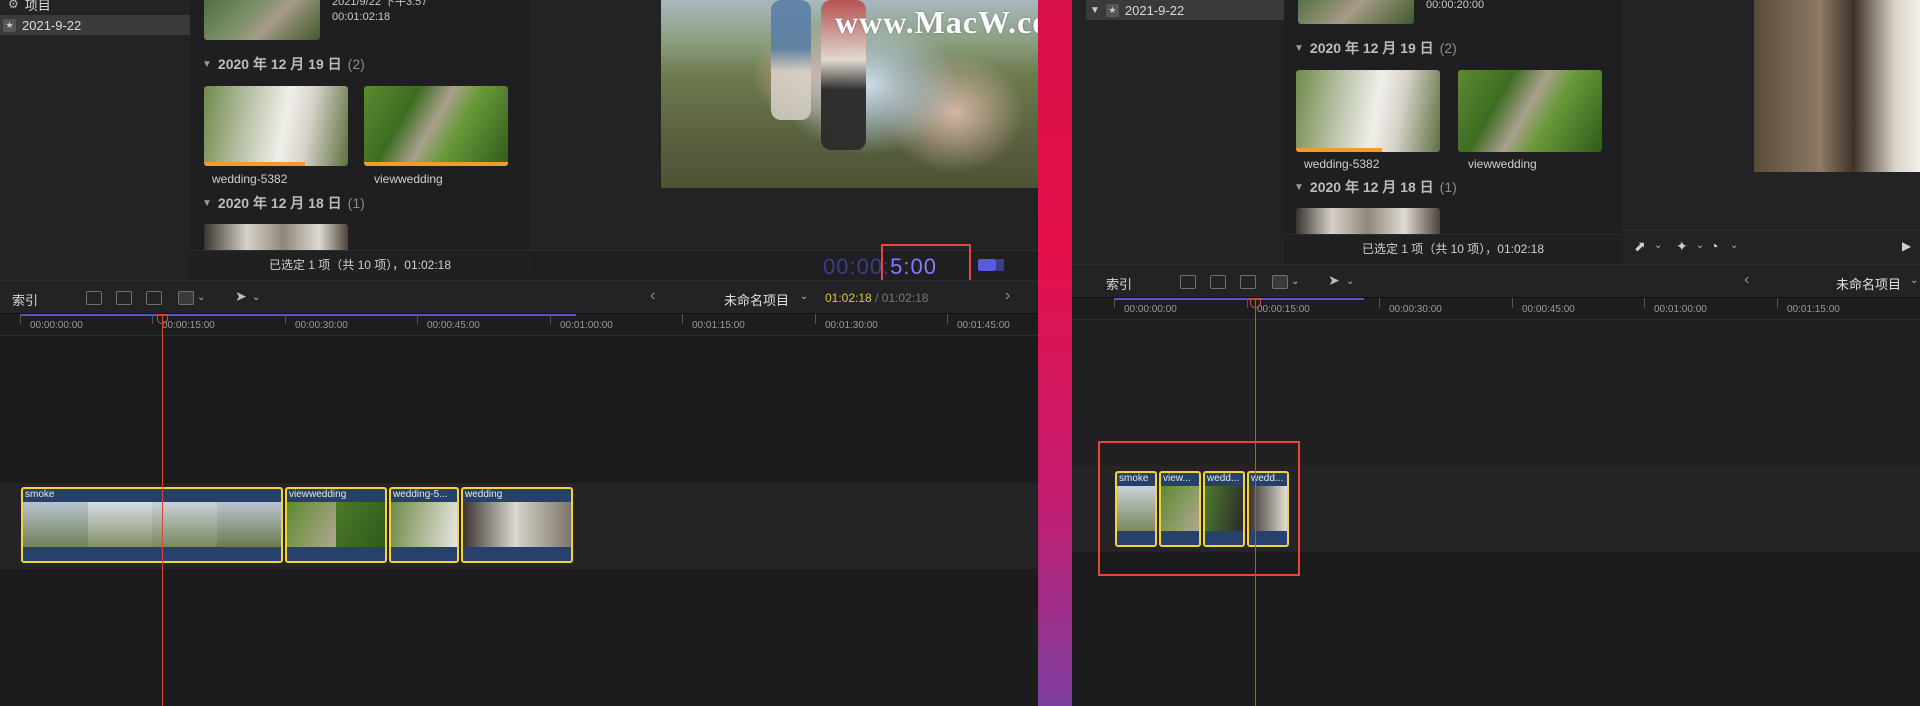 The width and height of the screenshot is (1920, 706). I want to click on viewer, so click(1771, 132).